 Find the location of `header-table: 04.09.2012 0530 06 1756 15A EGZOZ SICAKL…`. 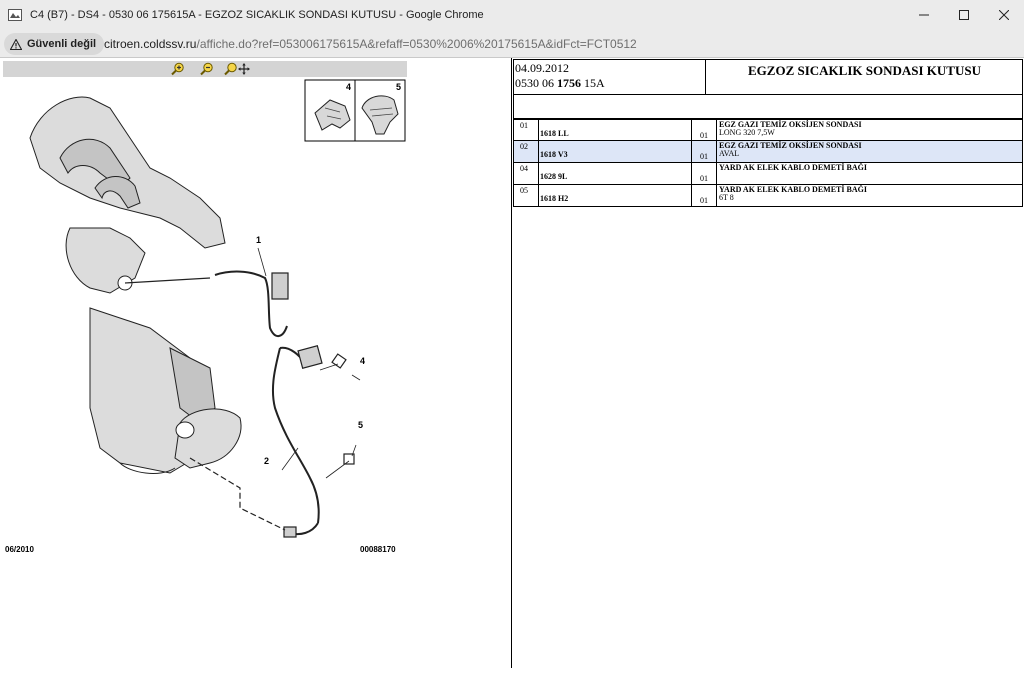

header-table: 04.09.2012 0530 06 1756 15A EGZOZ SICAKL… is located at coordinates (768, 77).